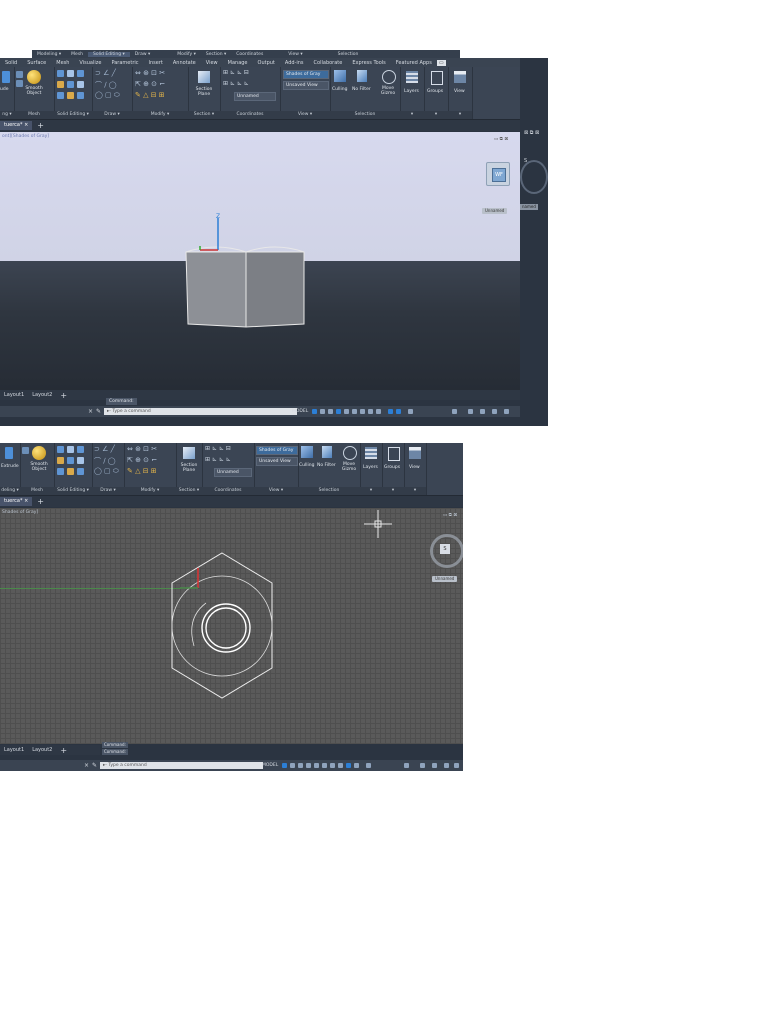  I want to click on grid-toggle-icon, so click(314, 411).